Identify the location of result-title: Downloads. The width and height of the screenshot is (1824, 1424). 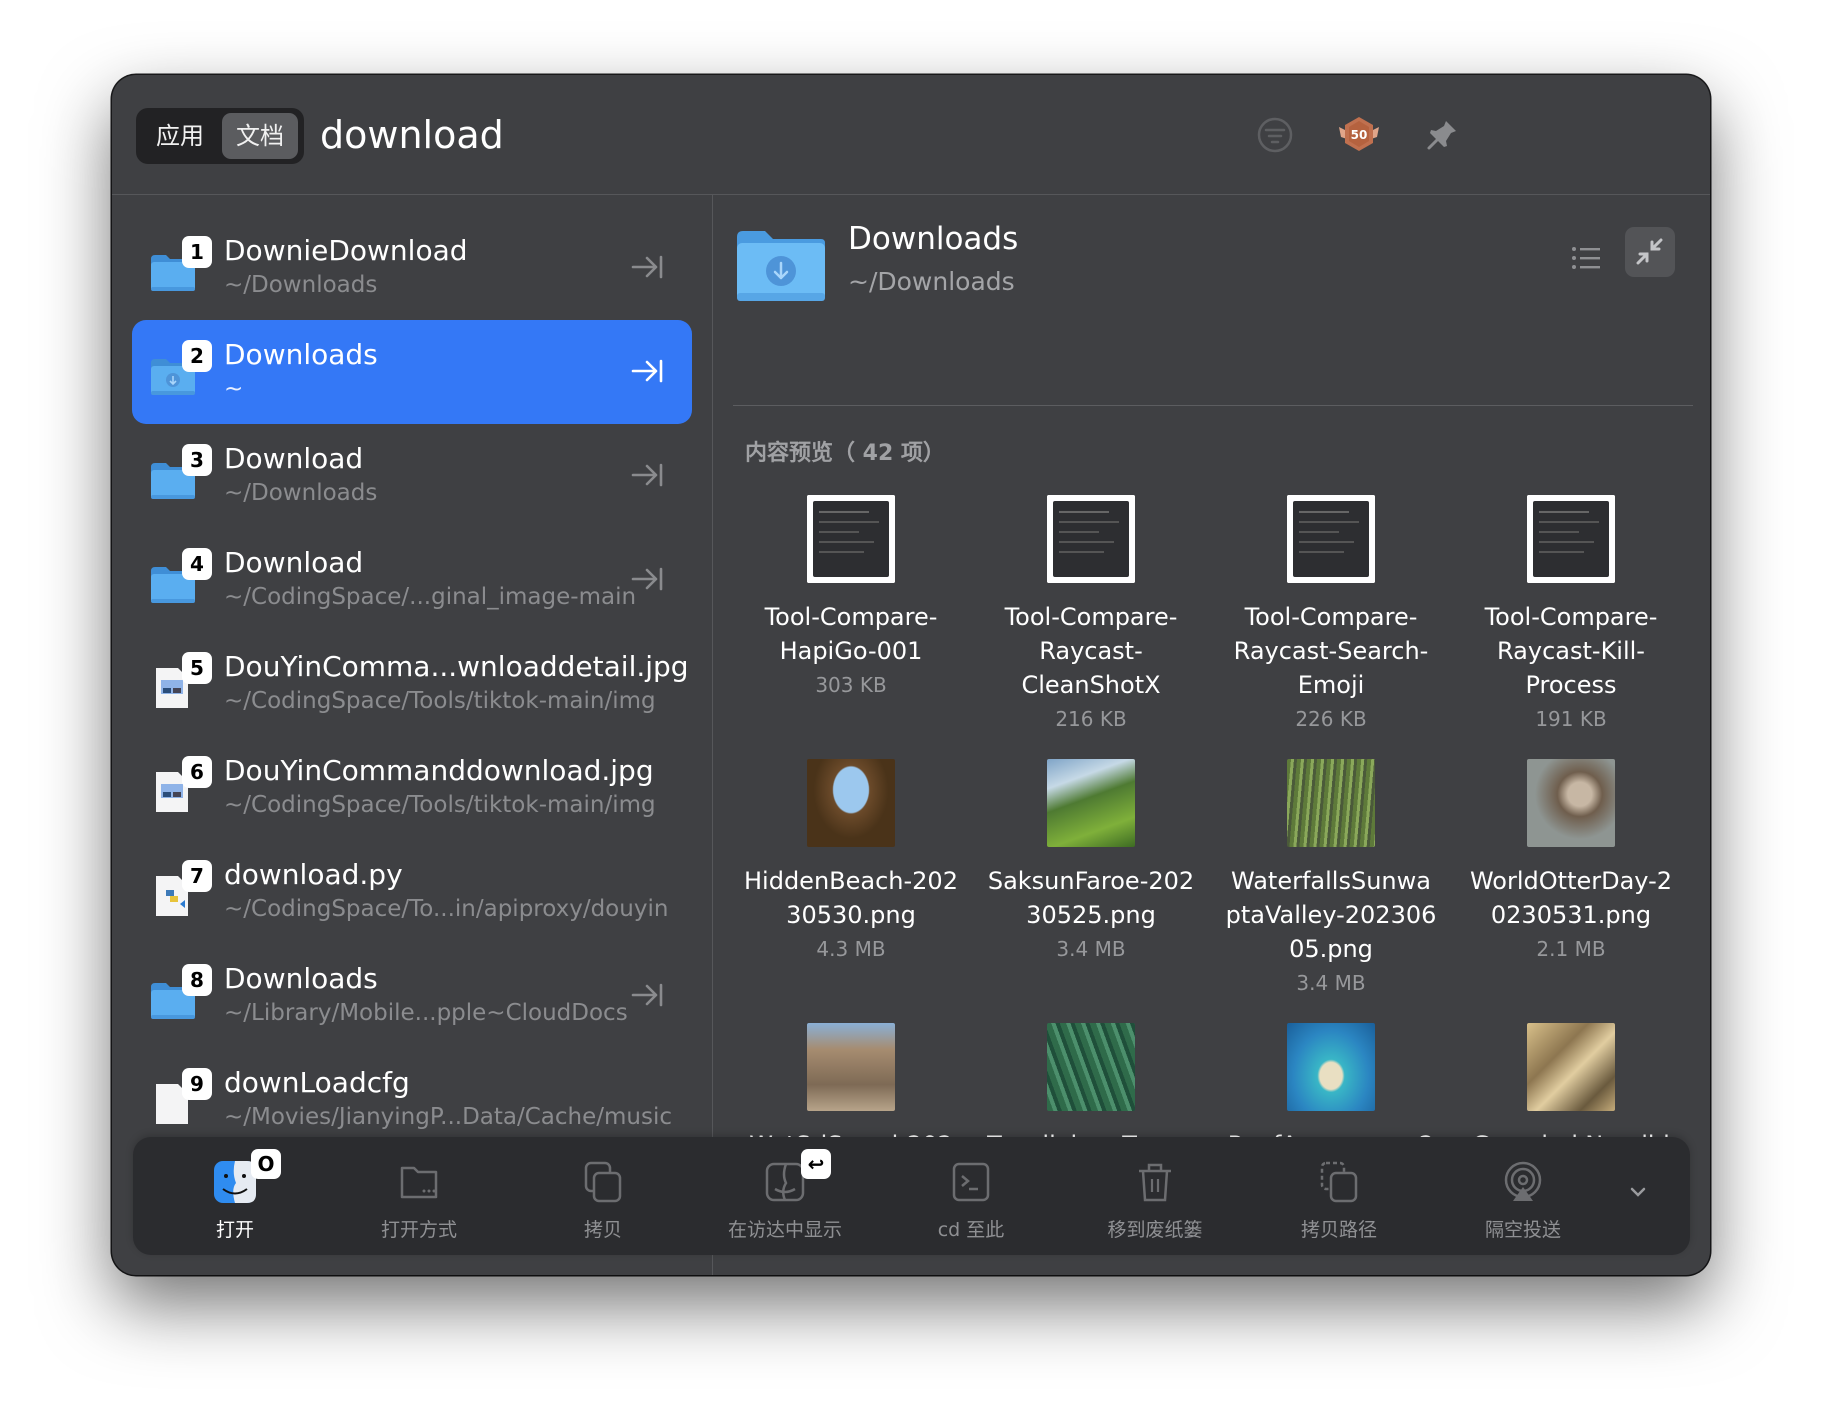
(301, 978).